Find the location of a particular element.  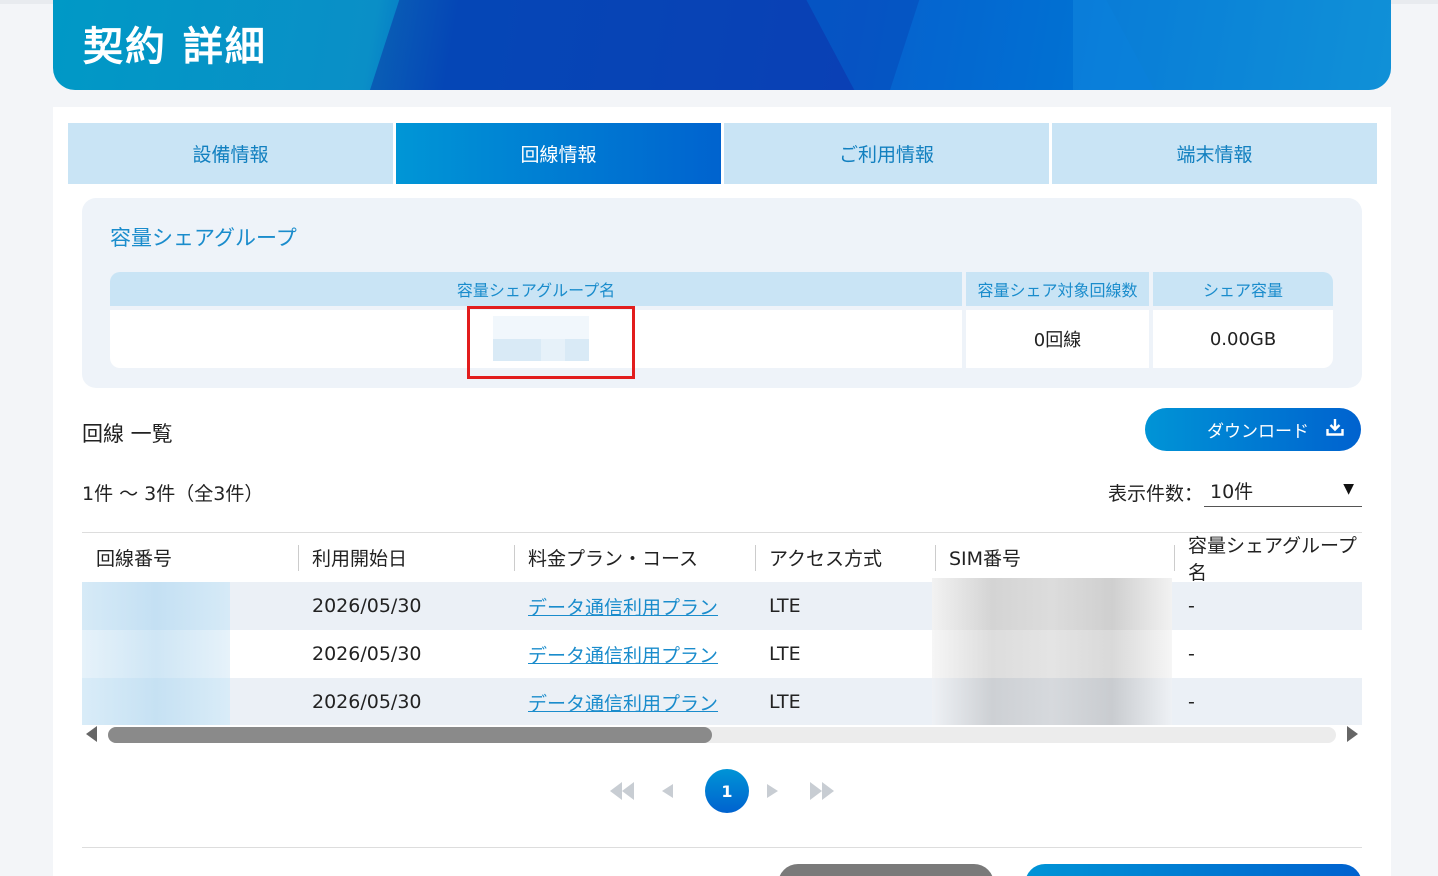

share-header-lines: 容量シェア対象回線数 is located at coordinates (1057, 289).